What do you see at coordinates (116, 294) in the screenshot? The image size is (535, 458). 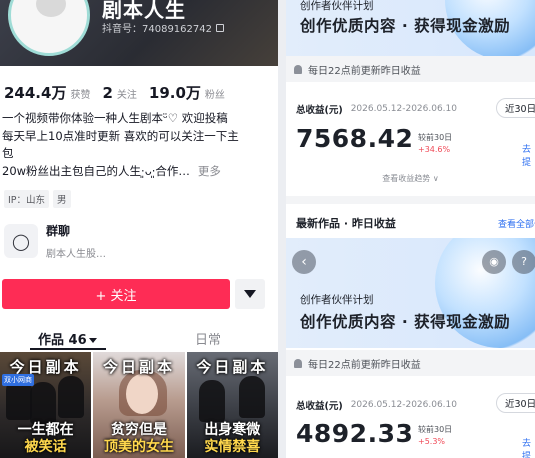 I see `follow-button: + 关注` at bounding box center [116, 294].